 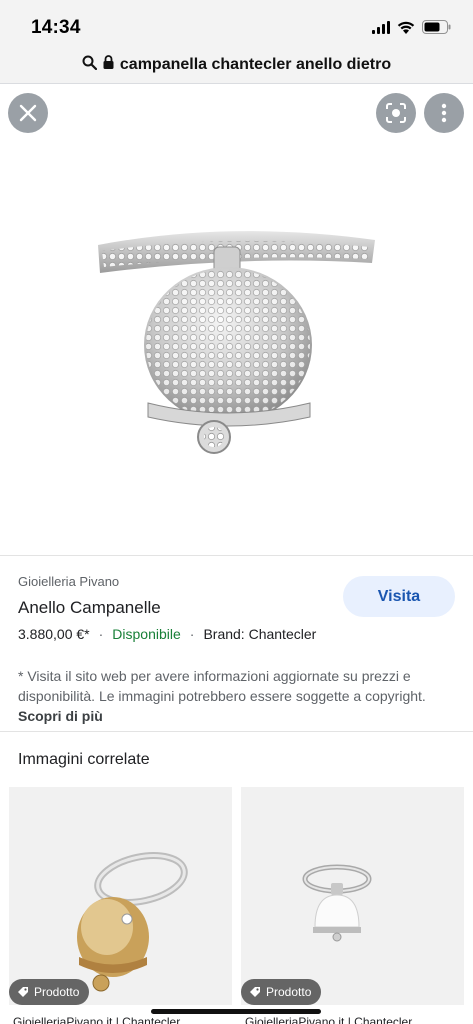 What do you see at coordinates (399, 596) in the screenshot?
I see `visit-button: Visita` at bounding box center [399, 596].